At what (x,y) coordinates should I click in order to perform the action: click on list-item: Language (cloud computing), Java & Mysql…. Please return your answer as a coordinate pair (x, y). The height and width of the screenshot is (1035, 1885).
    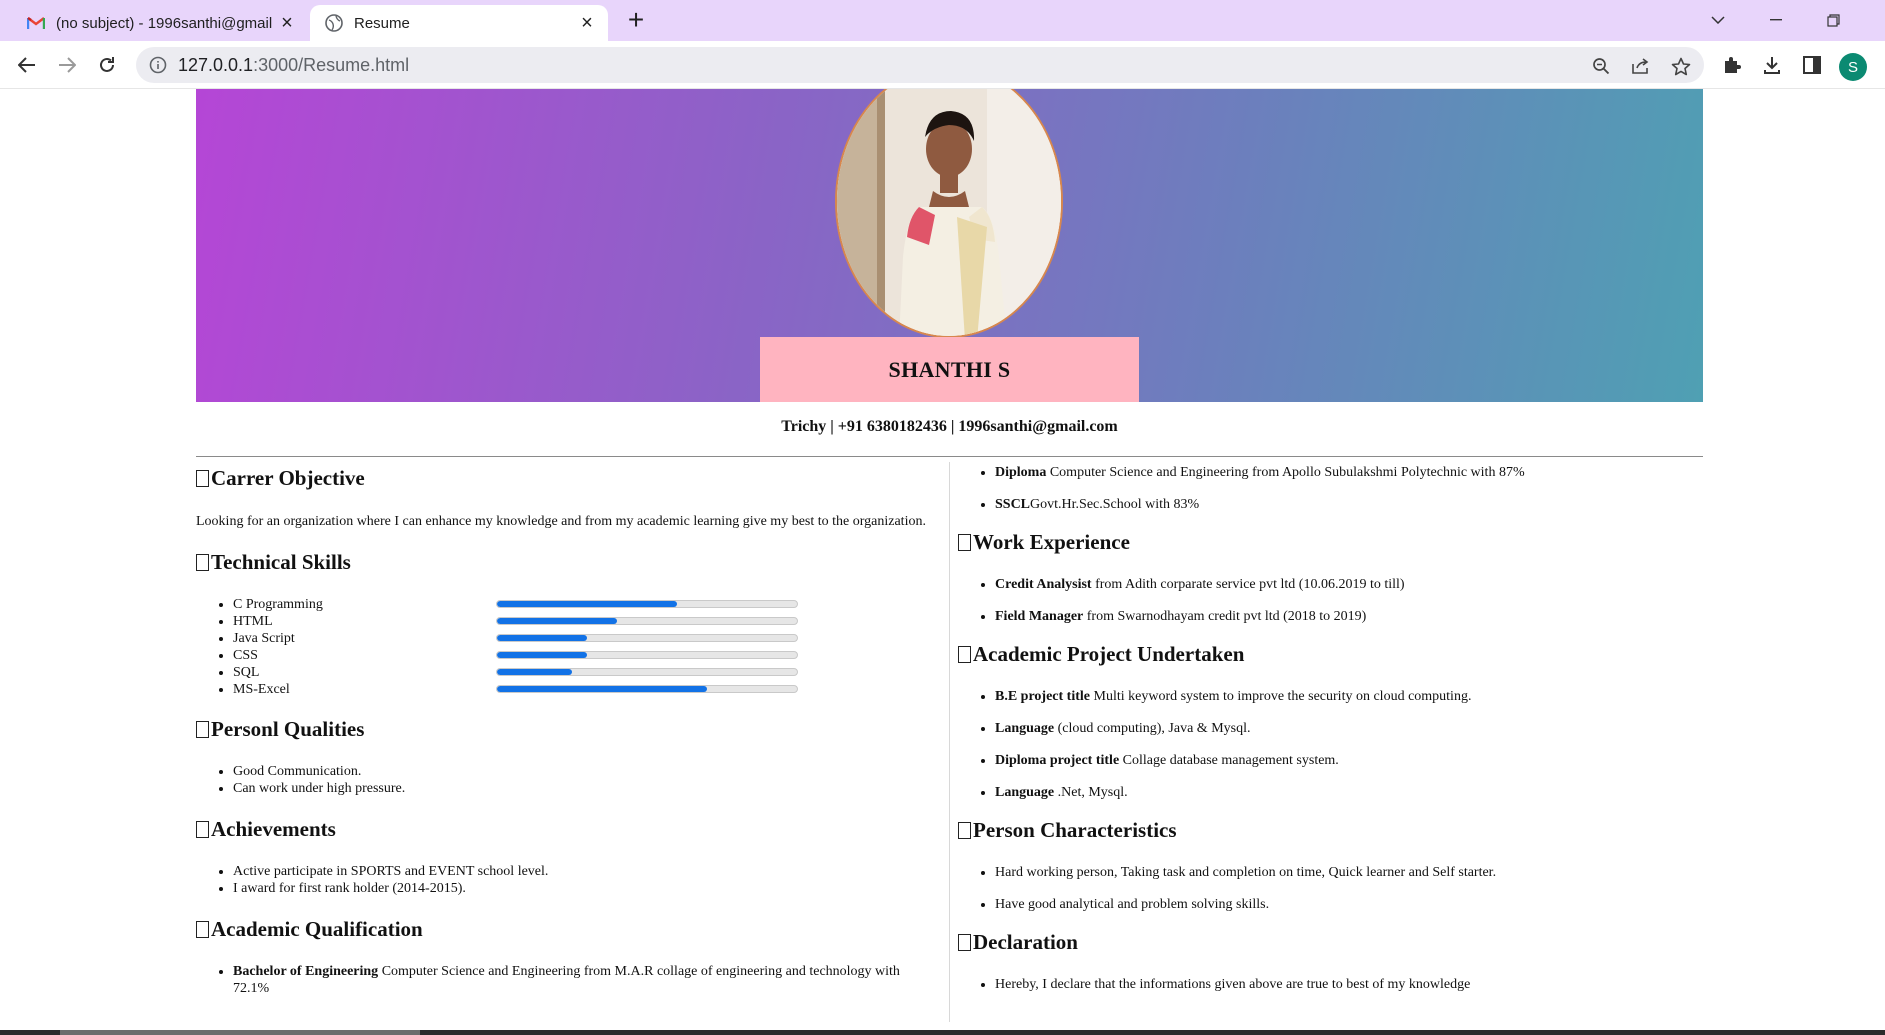
    Looking at the image, I should click on (1349, 728).